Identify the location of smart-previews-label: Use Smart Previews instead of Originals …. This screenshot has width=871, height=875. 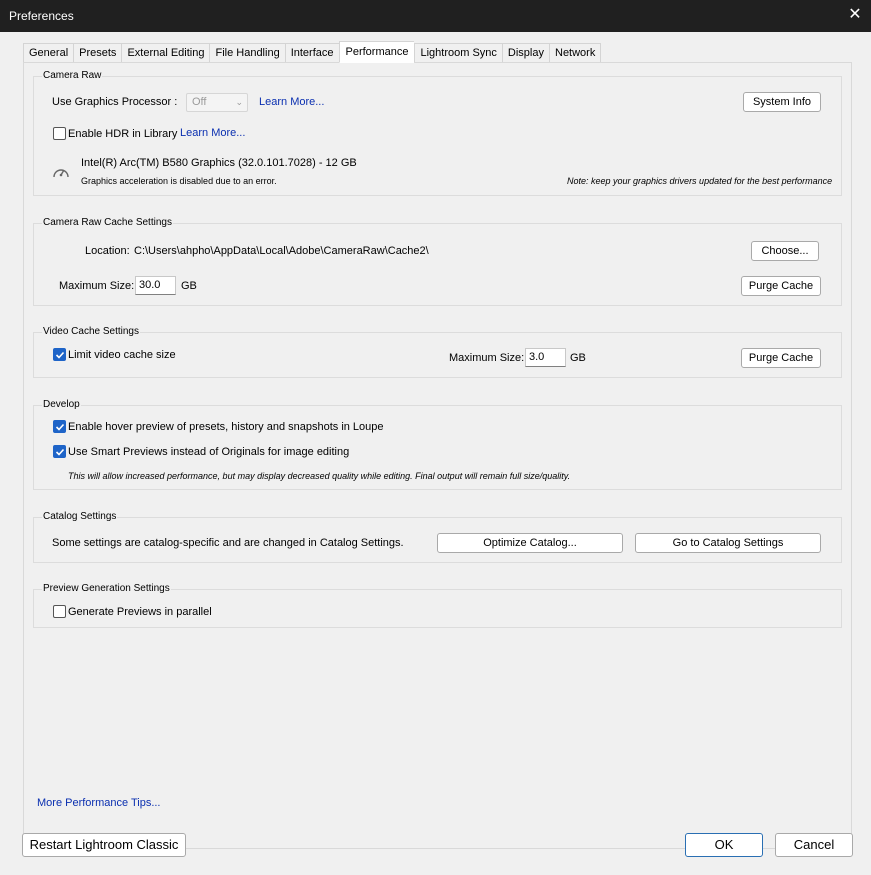
(209, 452).